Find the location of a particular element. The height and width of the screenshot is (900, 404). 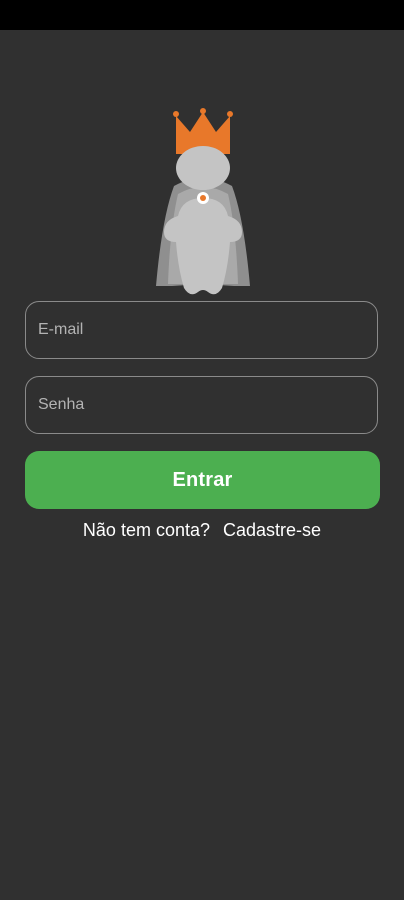

login-button: Entrar is located at coordinates (202, 480).